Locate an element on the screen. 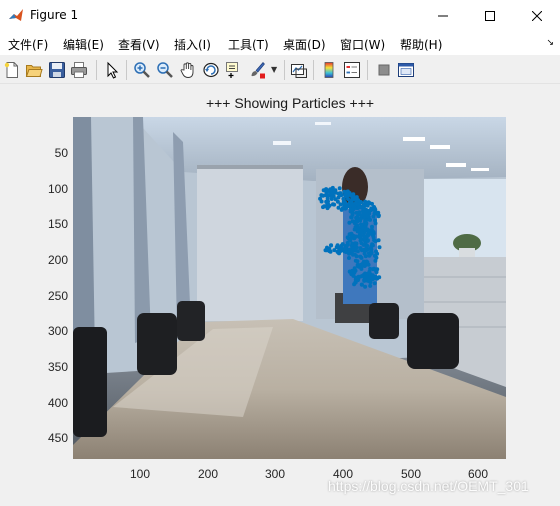 This screenshot has width=560, height=506. figure-toolbar: ▼ is located at coordinates (280, 70).